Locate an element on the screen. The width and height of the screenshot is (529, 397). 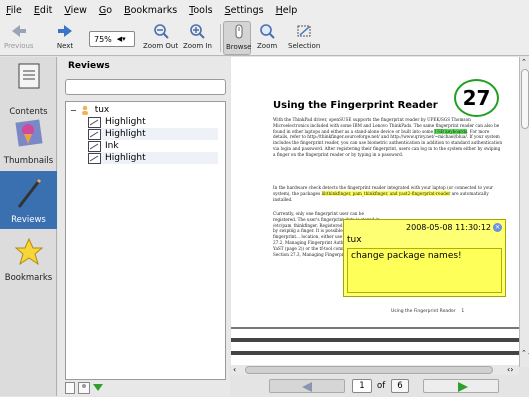
menu-go: Go is located at coordinates (105, 10).